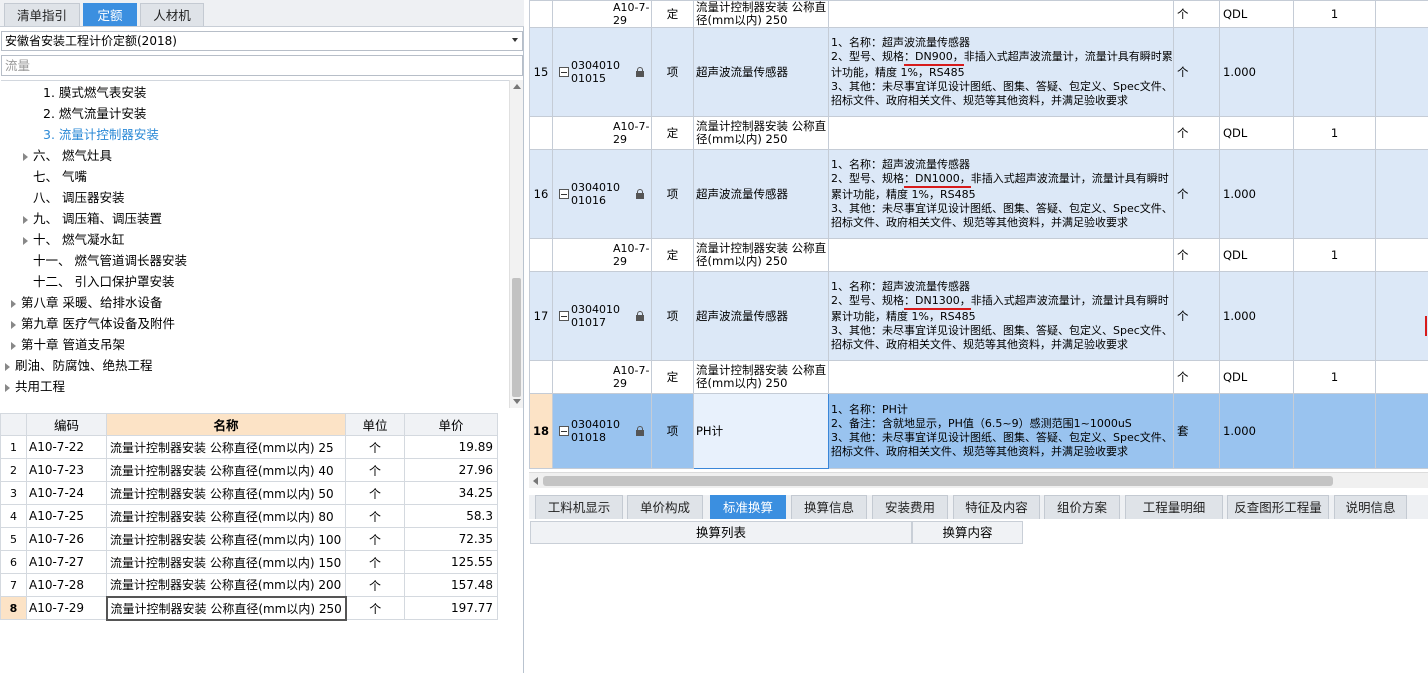 The height and width of the screenshot is (673, 1428). Describe the element at coordinates (602, 431) in the screenshot. I see `bill-code: 0304010 01018` at that location.